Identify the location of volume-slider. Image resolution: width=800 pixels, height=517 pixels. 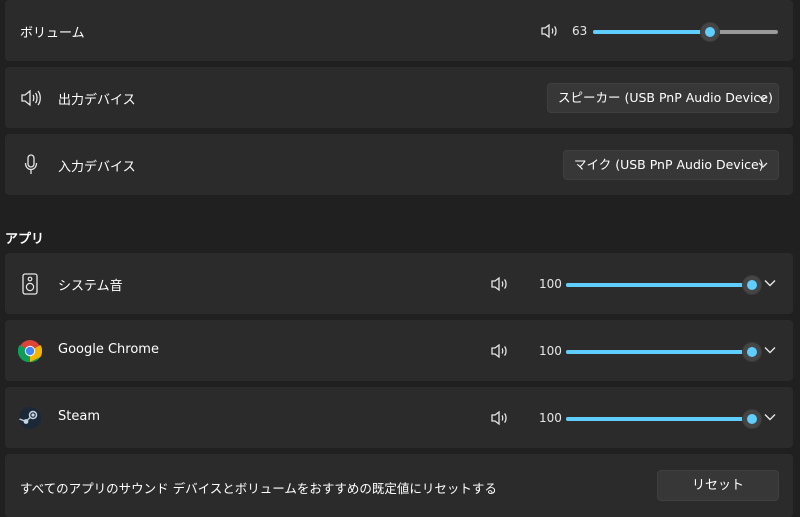
(685, 32).